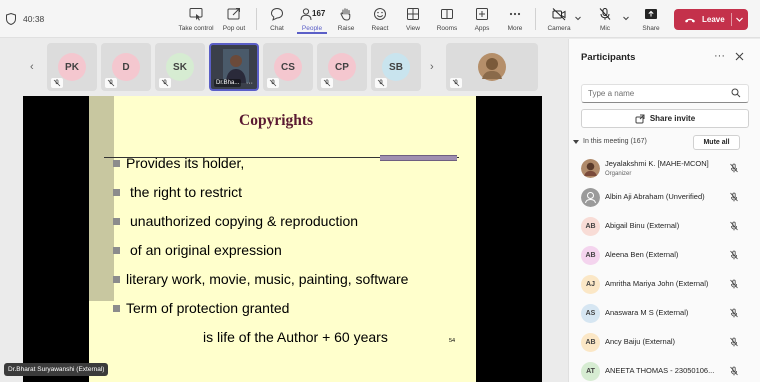 Image resolution: width=760 pixels, height=382 pixels. Describe the element at coordinates (295, 337) in the screenshot. I see `slide-footer-line: is life of the Author + 60 years` at that location.